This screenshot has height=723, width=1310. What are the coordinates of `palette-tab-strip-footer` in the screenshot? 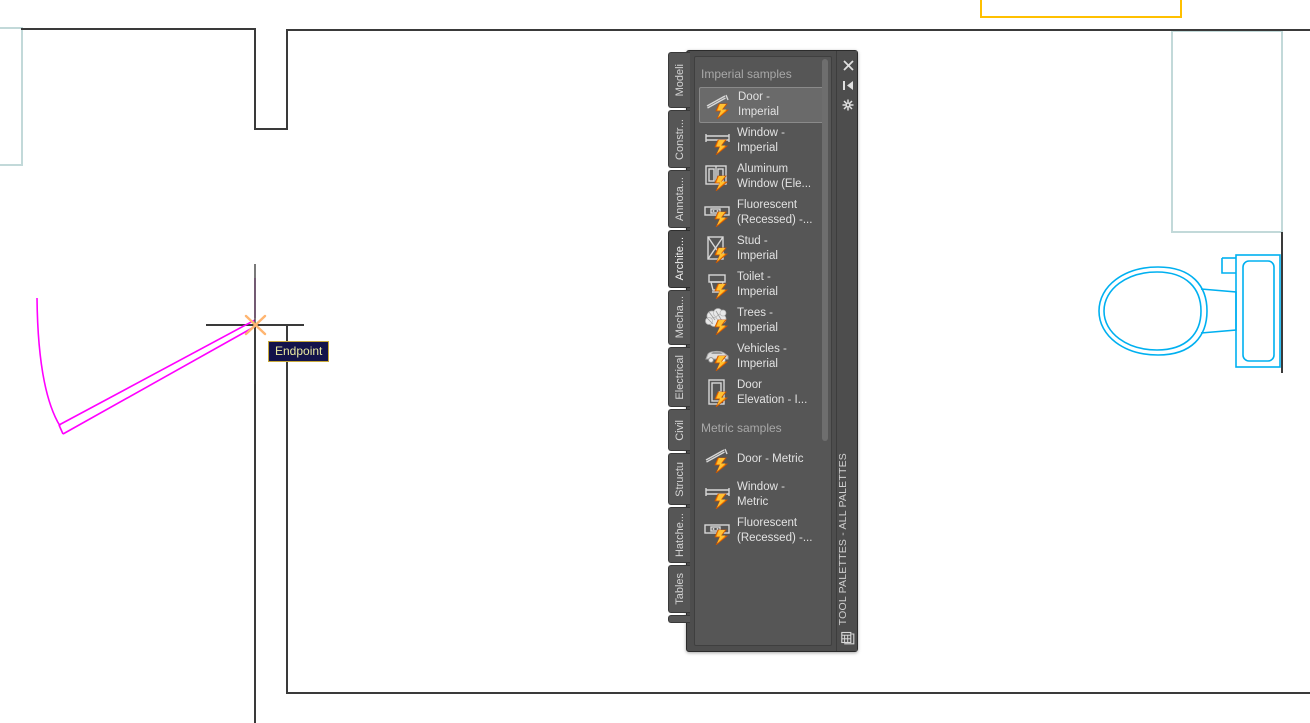 It's located at (679, 619).